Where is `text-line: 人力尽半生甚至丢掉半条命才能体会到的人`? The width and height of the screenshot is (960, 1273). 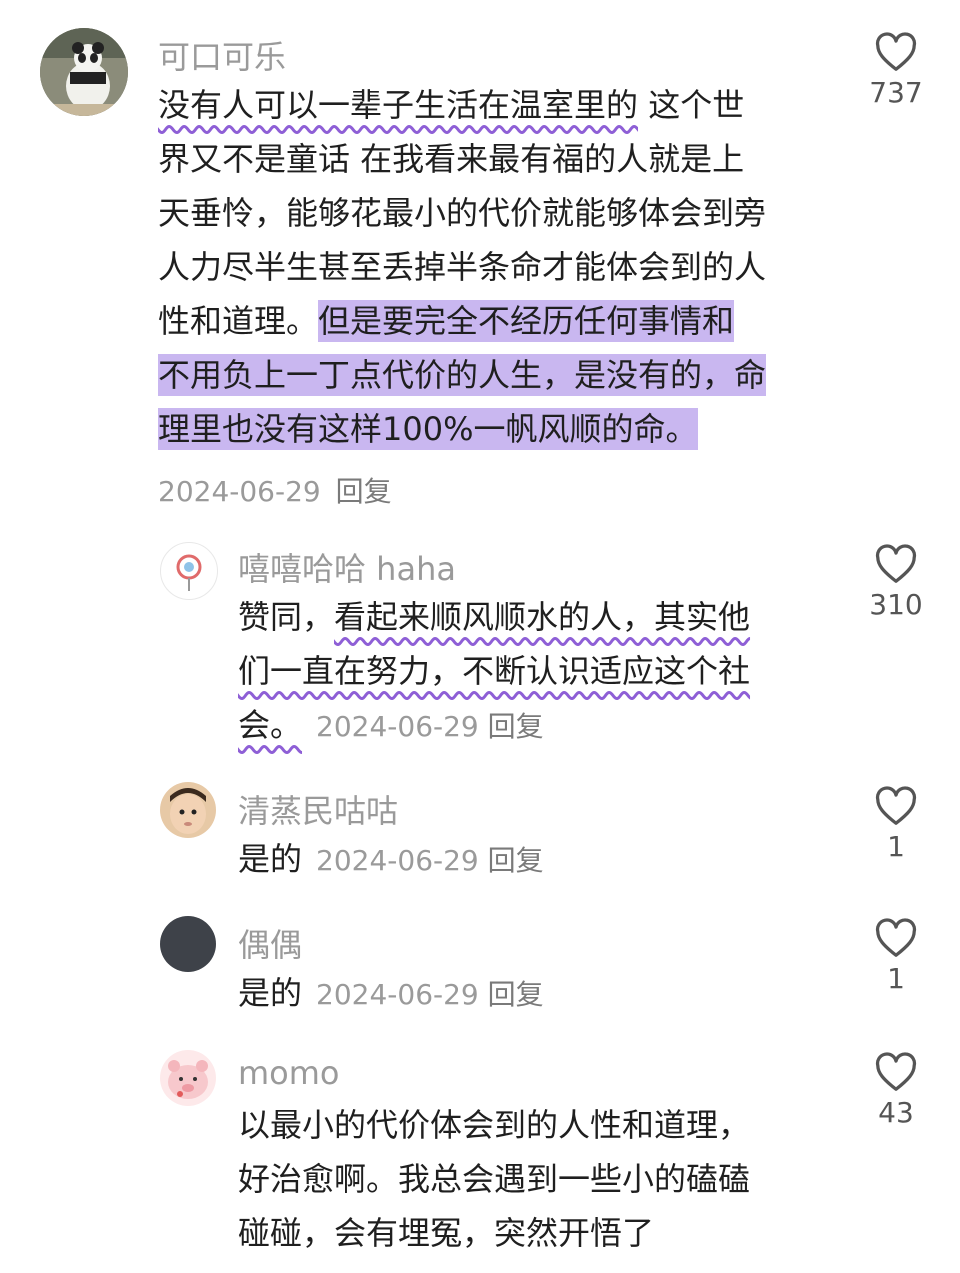
text-line: 人力尽半生甚至丢掉半条命才能体会到的人 is located at coordinates (462, 267).